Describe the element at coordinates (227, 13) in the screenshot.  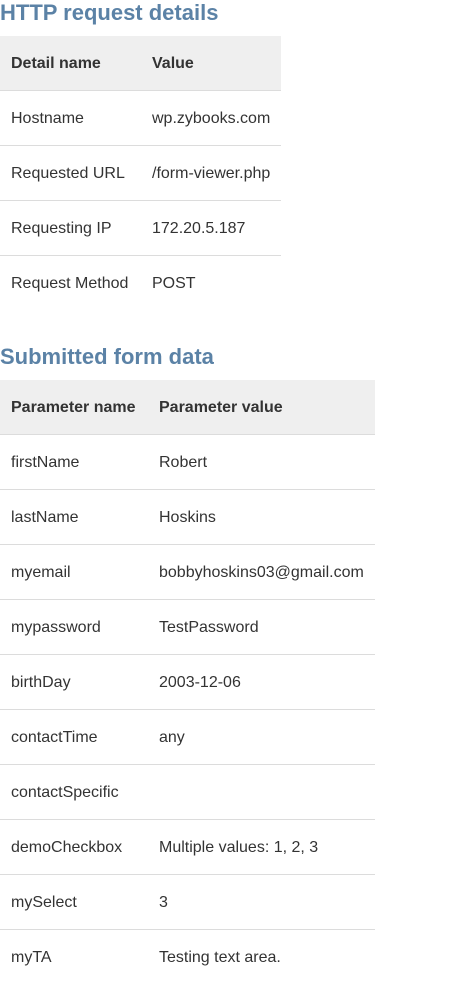
I see `http-request-details-title: HTTP request details` at that location.